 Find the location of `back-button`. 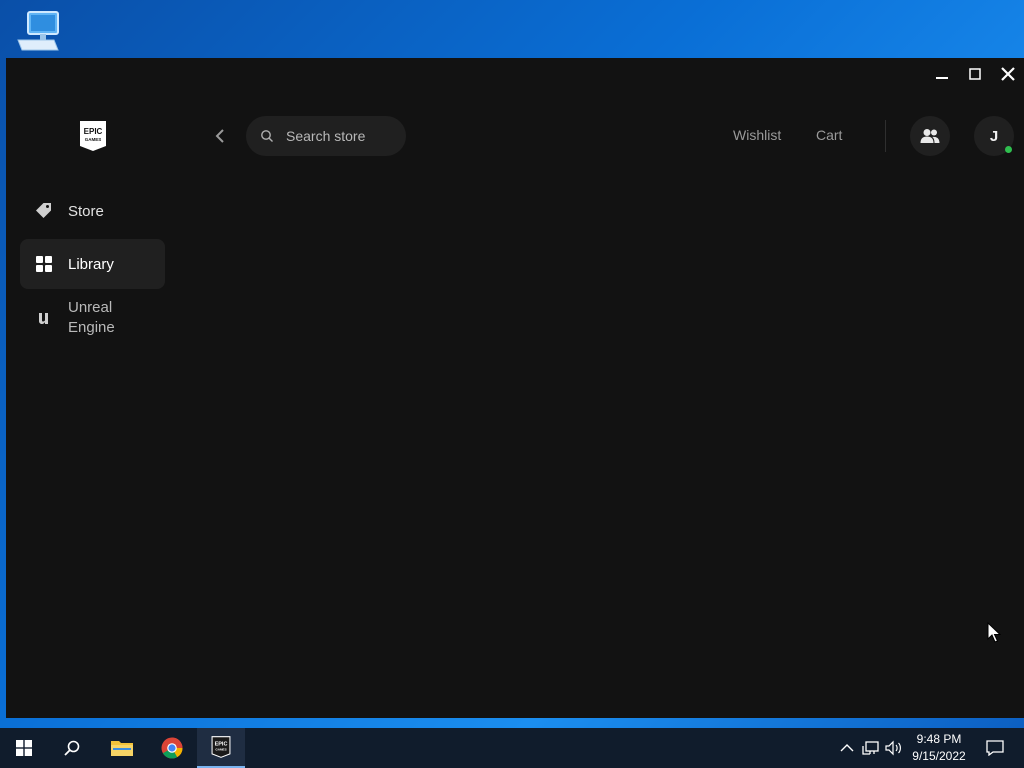

back-button is located at coordinates (220, 136).